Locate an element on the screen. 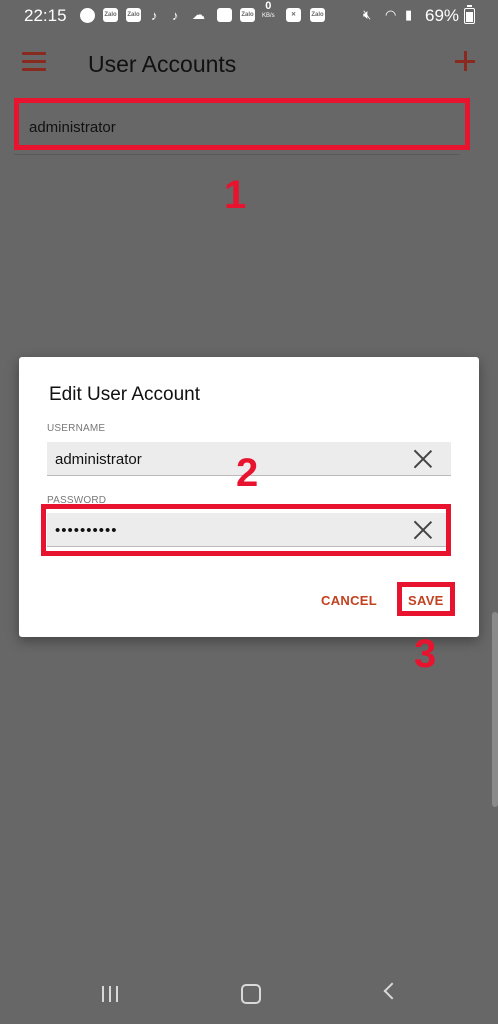  app-bar: User Accounts is located at coordinates (249, 63).